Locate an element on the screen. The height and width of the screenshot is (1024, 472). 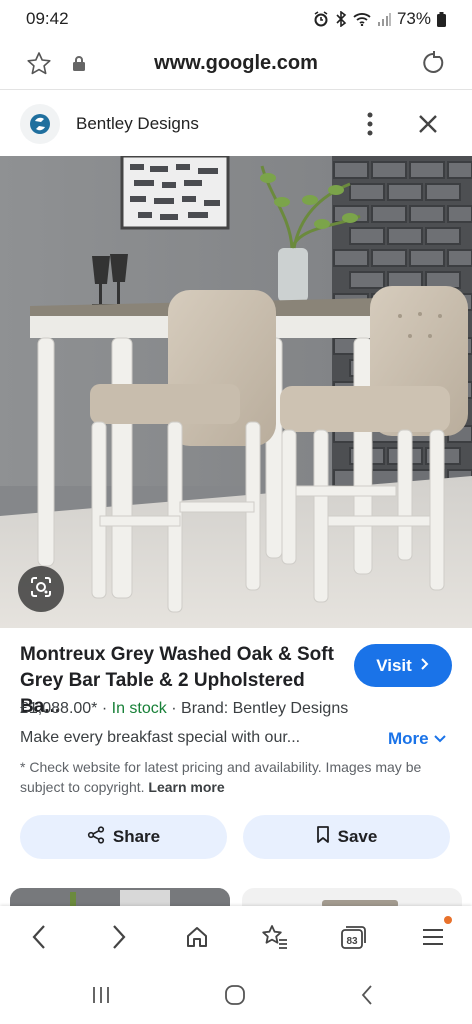
forward-icon is located at coordinates (119, 937).